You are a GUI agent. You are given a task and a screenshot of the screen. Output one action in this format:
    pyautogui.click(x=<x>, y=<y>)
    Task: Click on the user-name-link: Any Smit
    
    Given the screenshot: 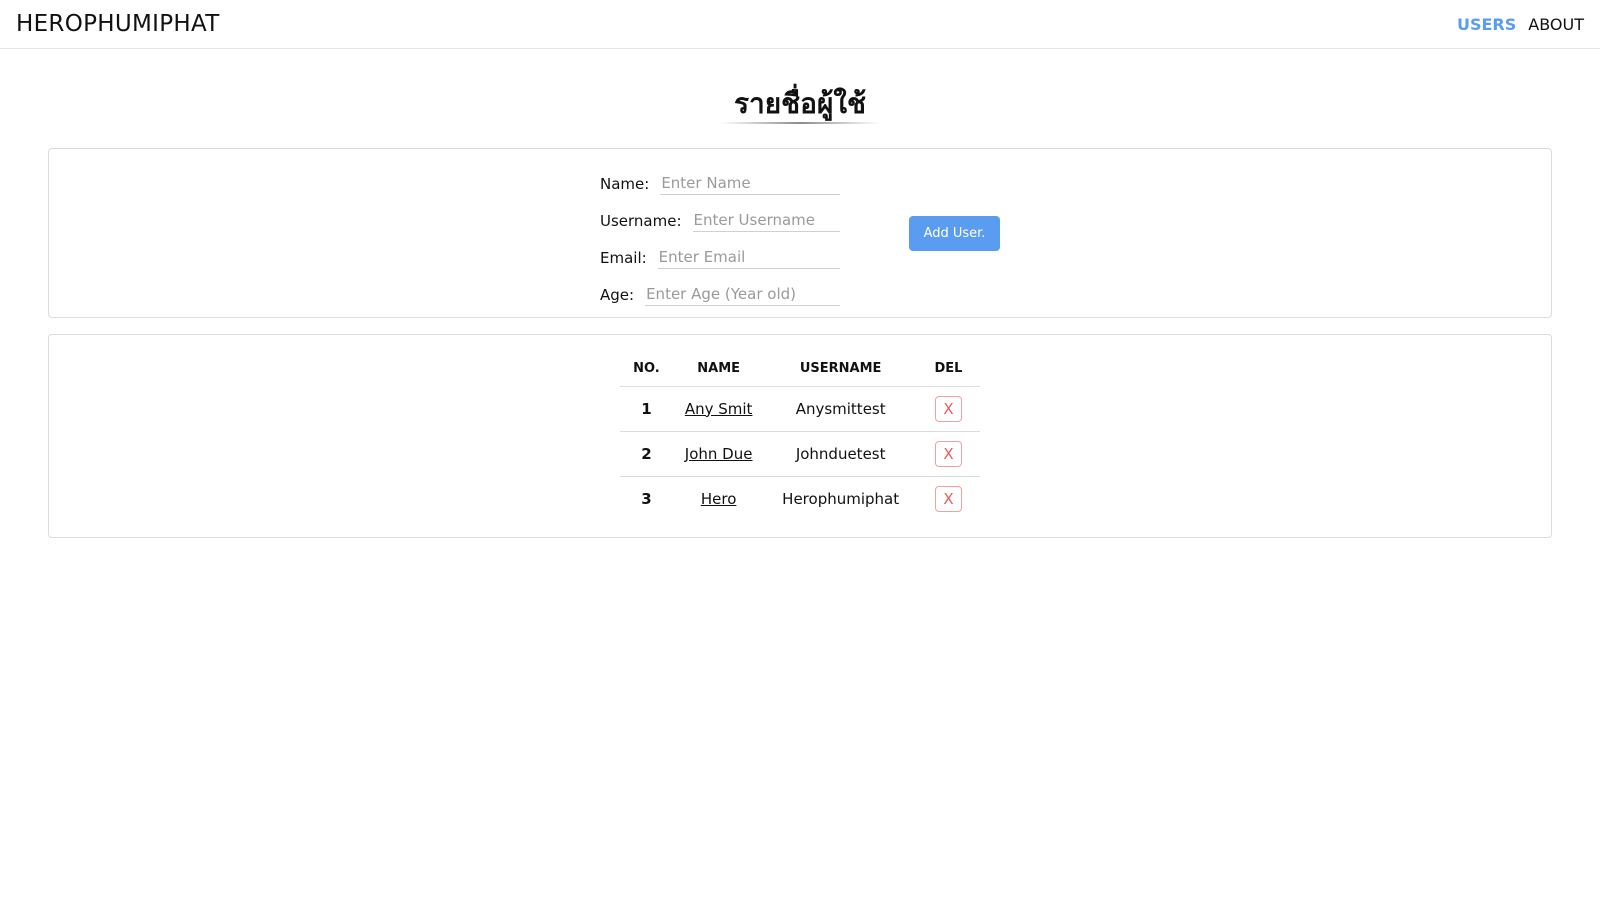 What is the action you would take?
    pyautogui.click(x=719, y=409)
    